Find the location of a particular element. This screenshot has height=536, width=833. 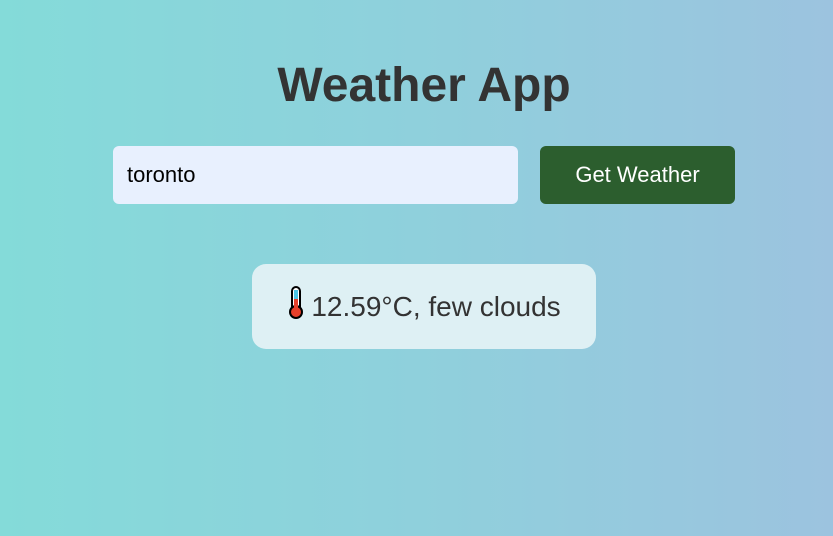

thermometer-icon is located at coordinates (296, 306).